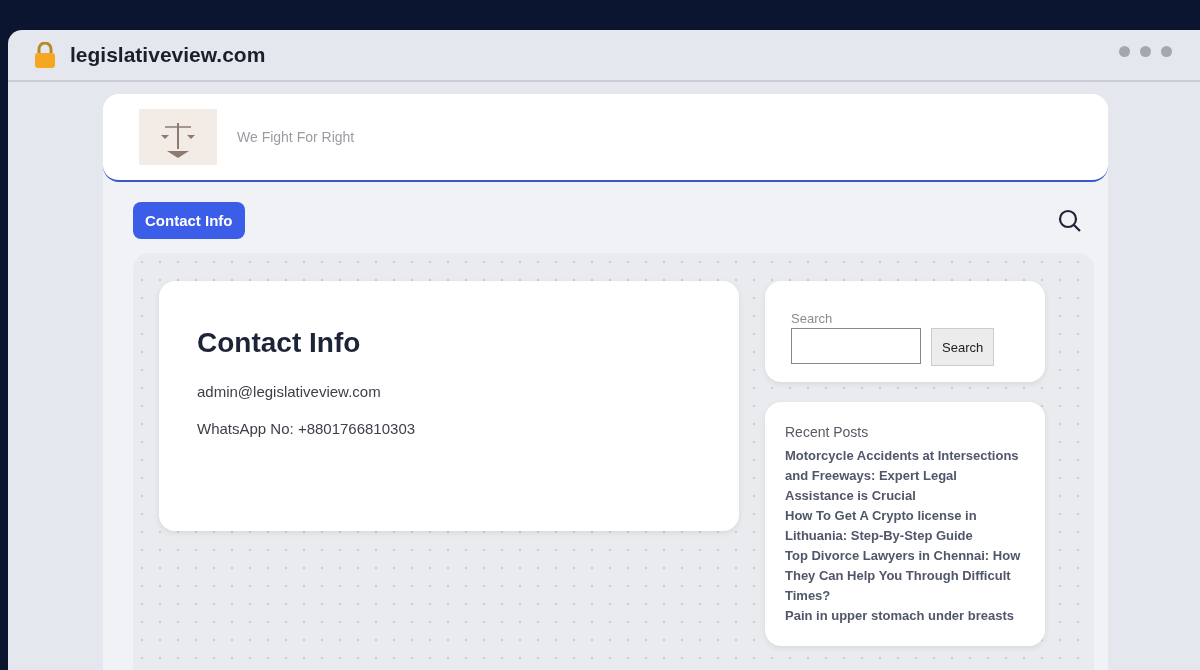  Describe the element at coordinates (168, 55) in the screenshot. I see `url-text: legislativeview.com` at that location.